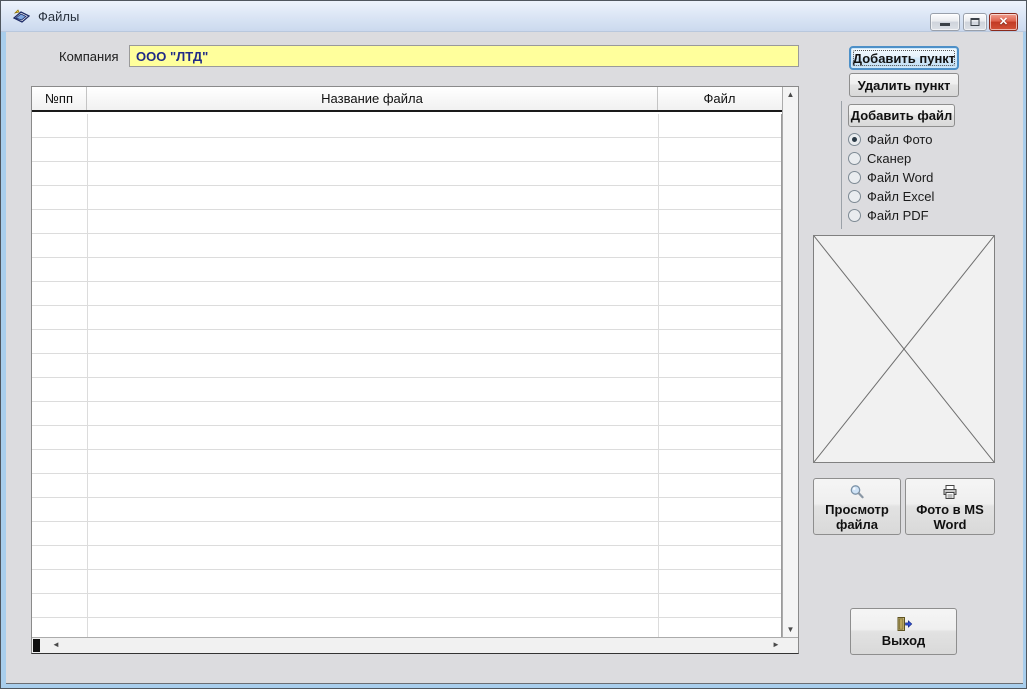  What do you see at coordinates (36, 645) in the screenshot?
I see `horizontal-scroll-thumb` at bounding box center [36, 645].